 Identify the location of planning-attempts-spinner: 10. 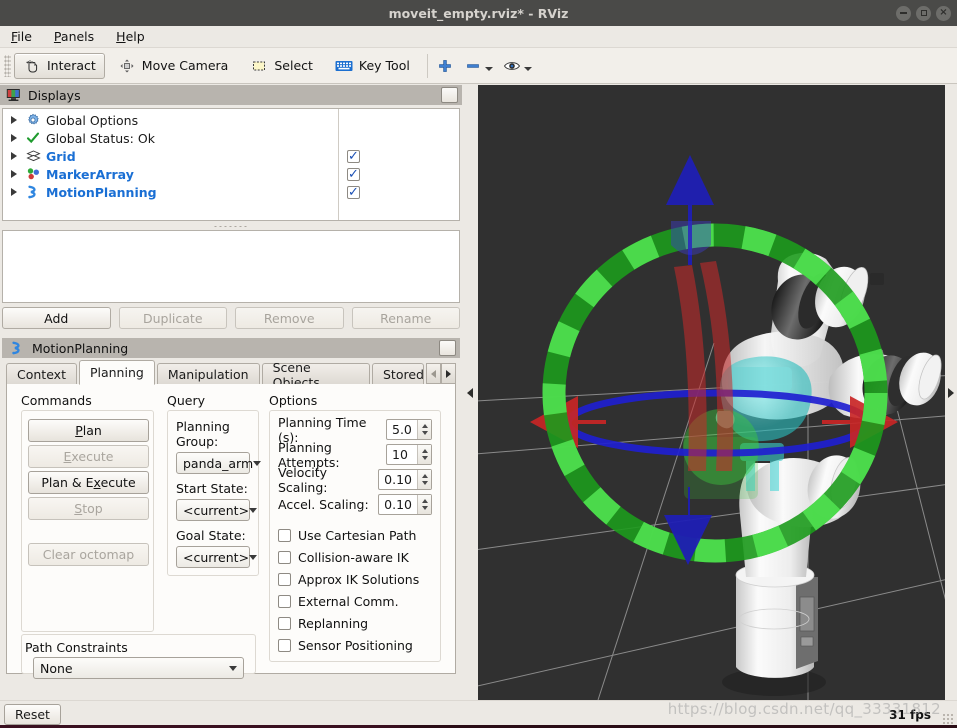
(409, 454).